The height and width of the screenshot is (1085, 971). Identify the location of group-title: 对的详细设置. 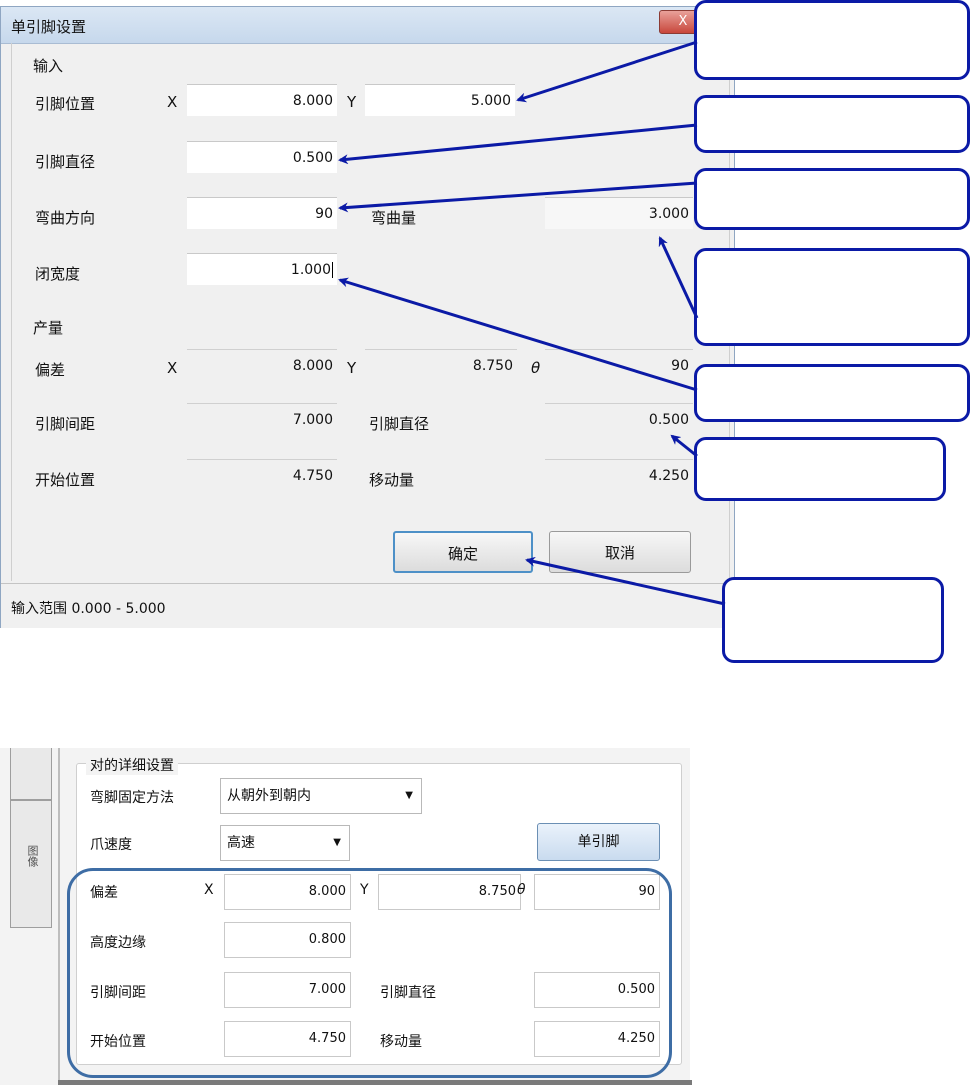
(132, 765).